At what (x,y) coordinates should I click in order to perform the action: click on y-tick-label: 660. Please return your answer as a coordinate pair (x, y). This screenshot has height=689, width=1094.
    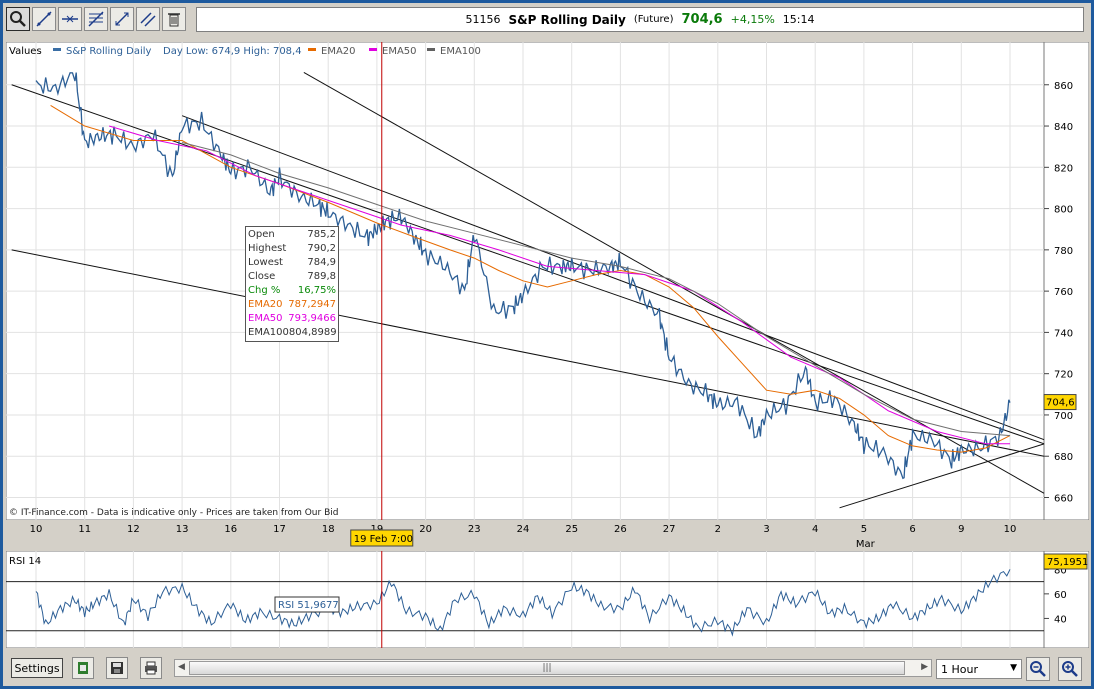
    Looking at the image, I should click on (1063, 498).